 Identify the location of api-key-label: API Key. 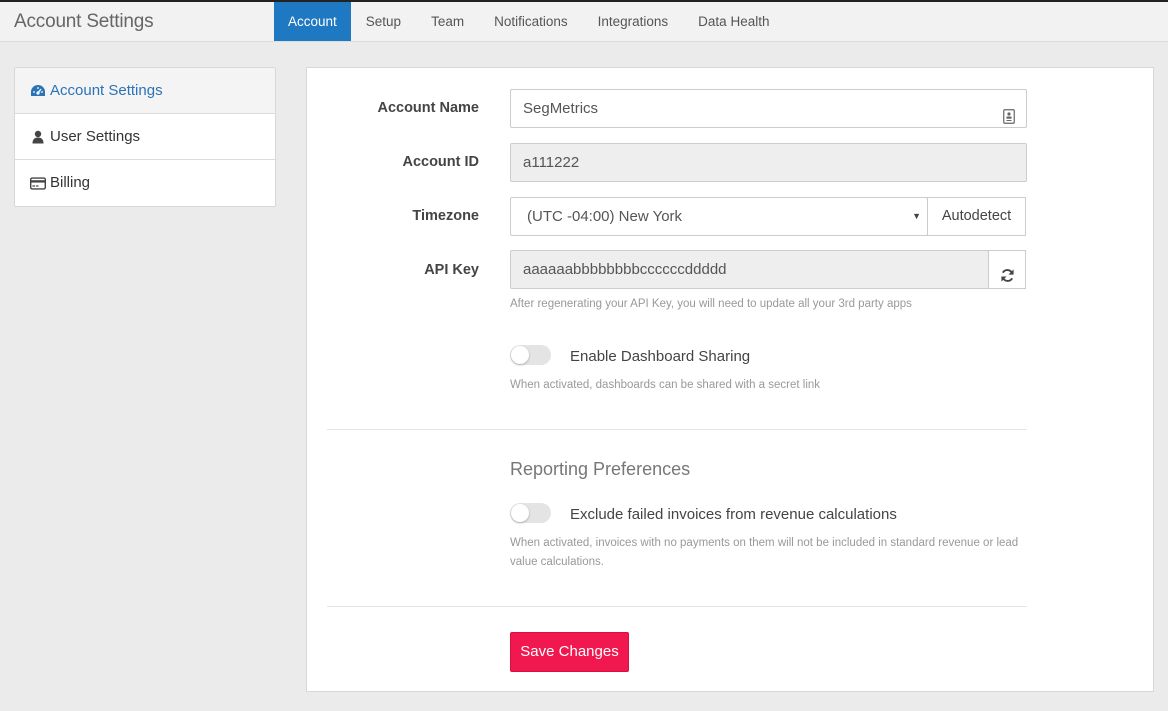
(451, 270).